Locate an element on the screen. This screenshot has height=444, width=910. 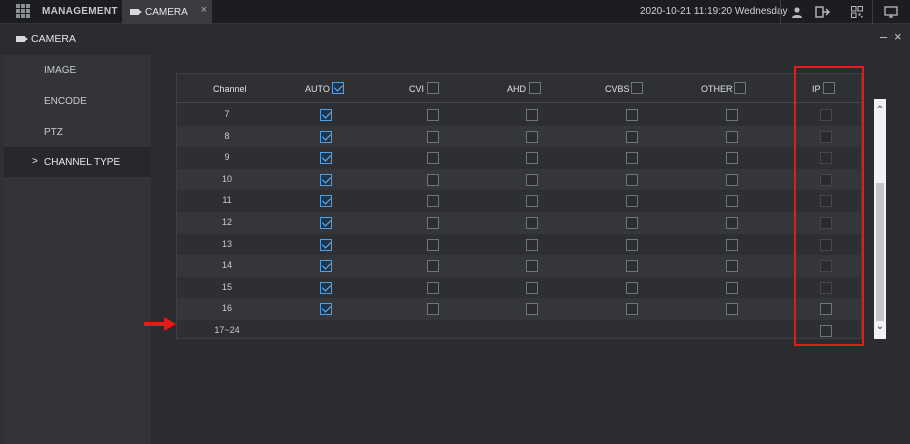
sidebar-item-encode: ENCODE is located at coordinates (77, 101).